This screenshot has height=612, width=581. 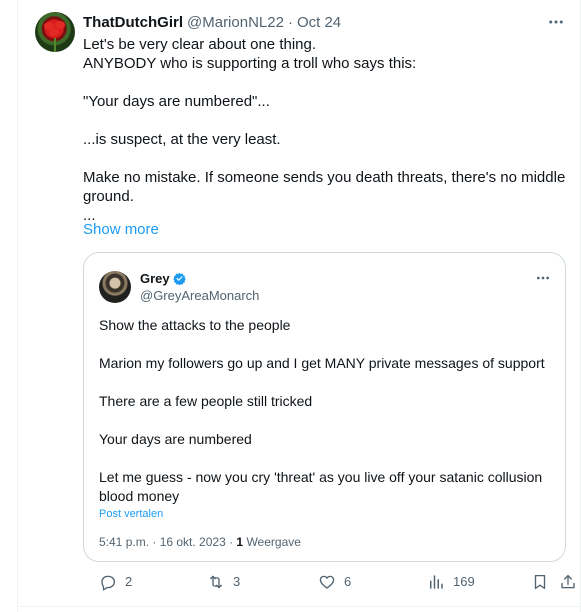 I want to click on share-button, so click(x=570, y=582).